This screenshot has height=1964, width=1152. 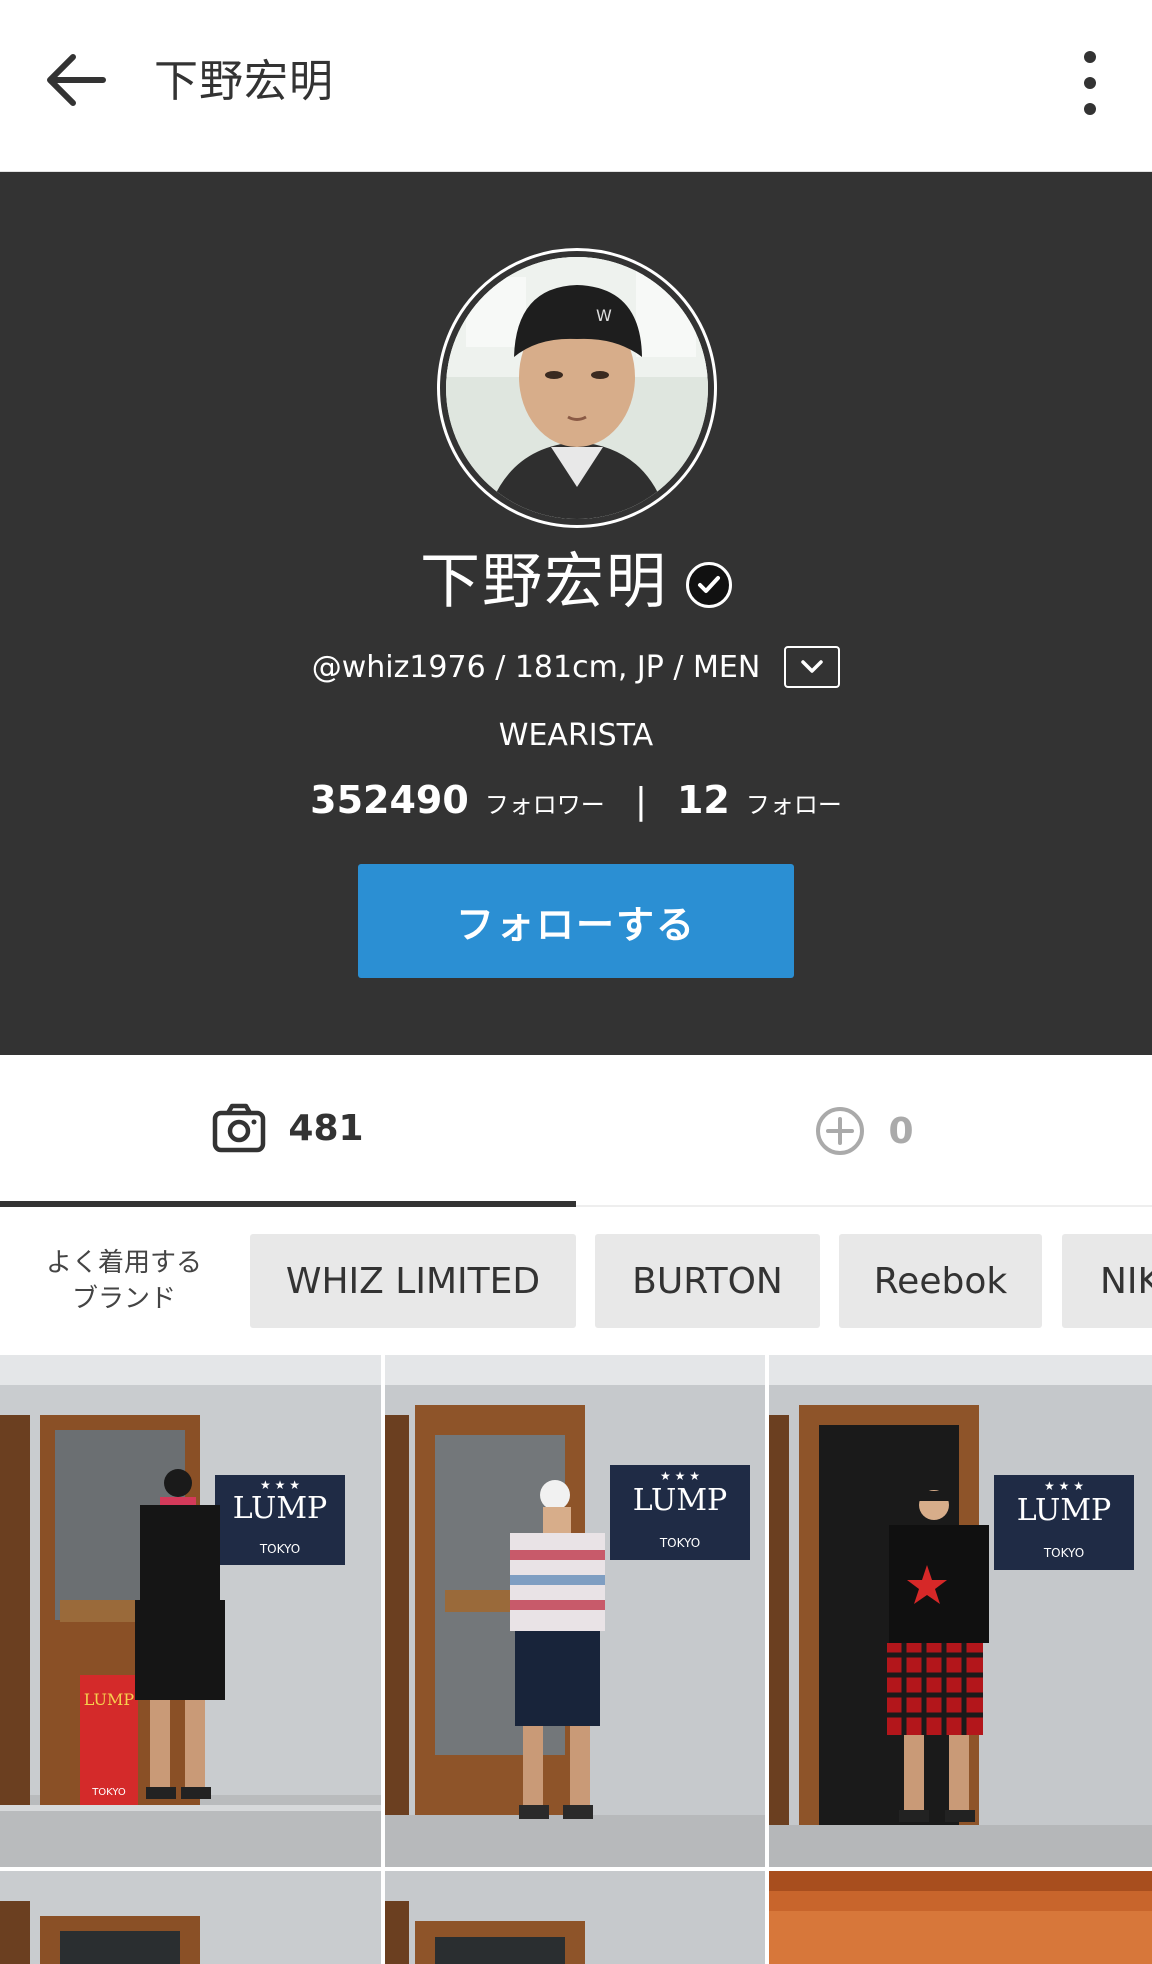 I want to click on avatar-ring: W, so click(x=577, y=388).